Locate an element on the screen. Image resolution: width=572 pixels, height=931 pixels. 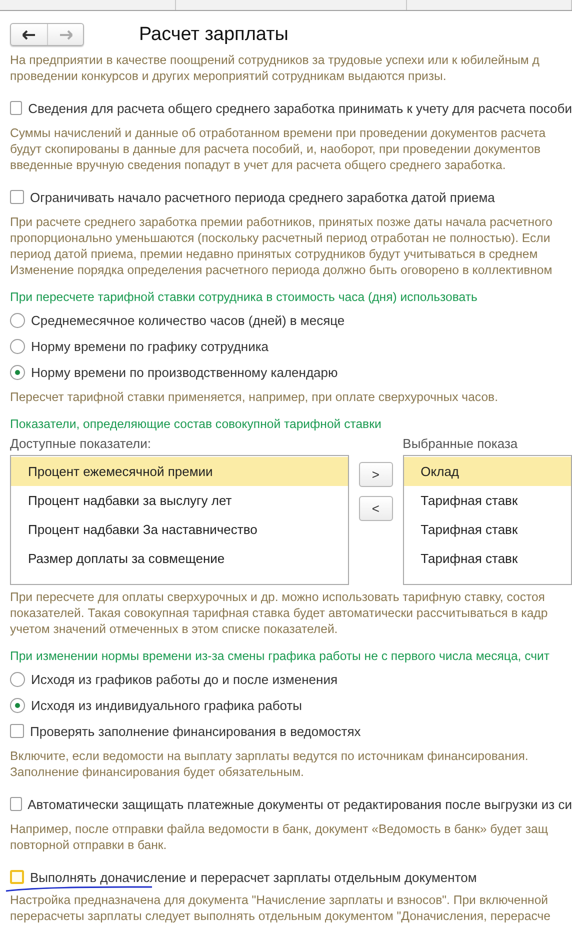
list-item: Процент ежемесячной премии is located at coordinates (179, 471).